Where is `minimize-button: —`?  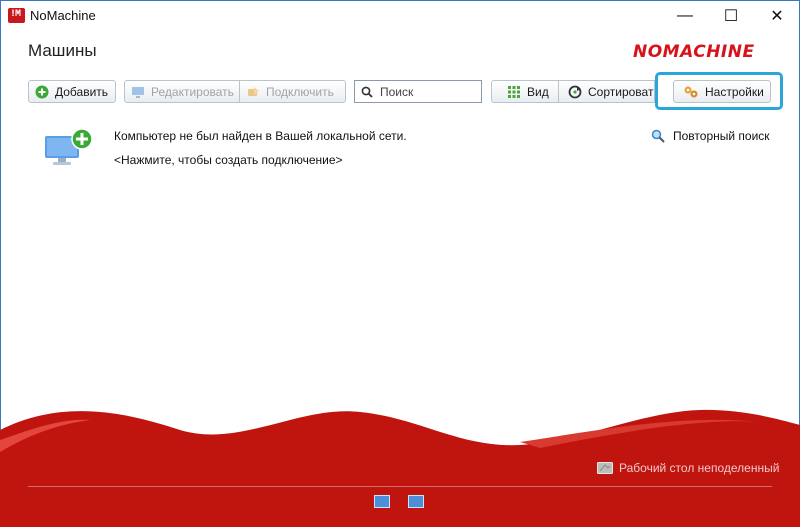 minimize-button: — is located at coordinates (685, 16).